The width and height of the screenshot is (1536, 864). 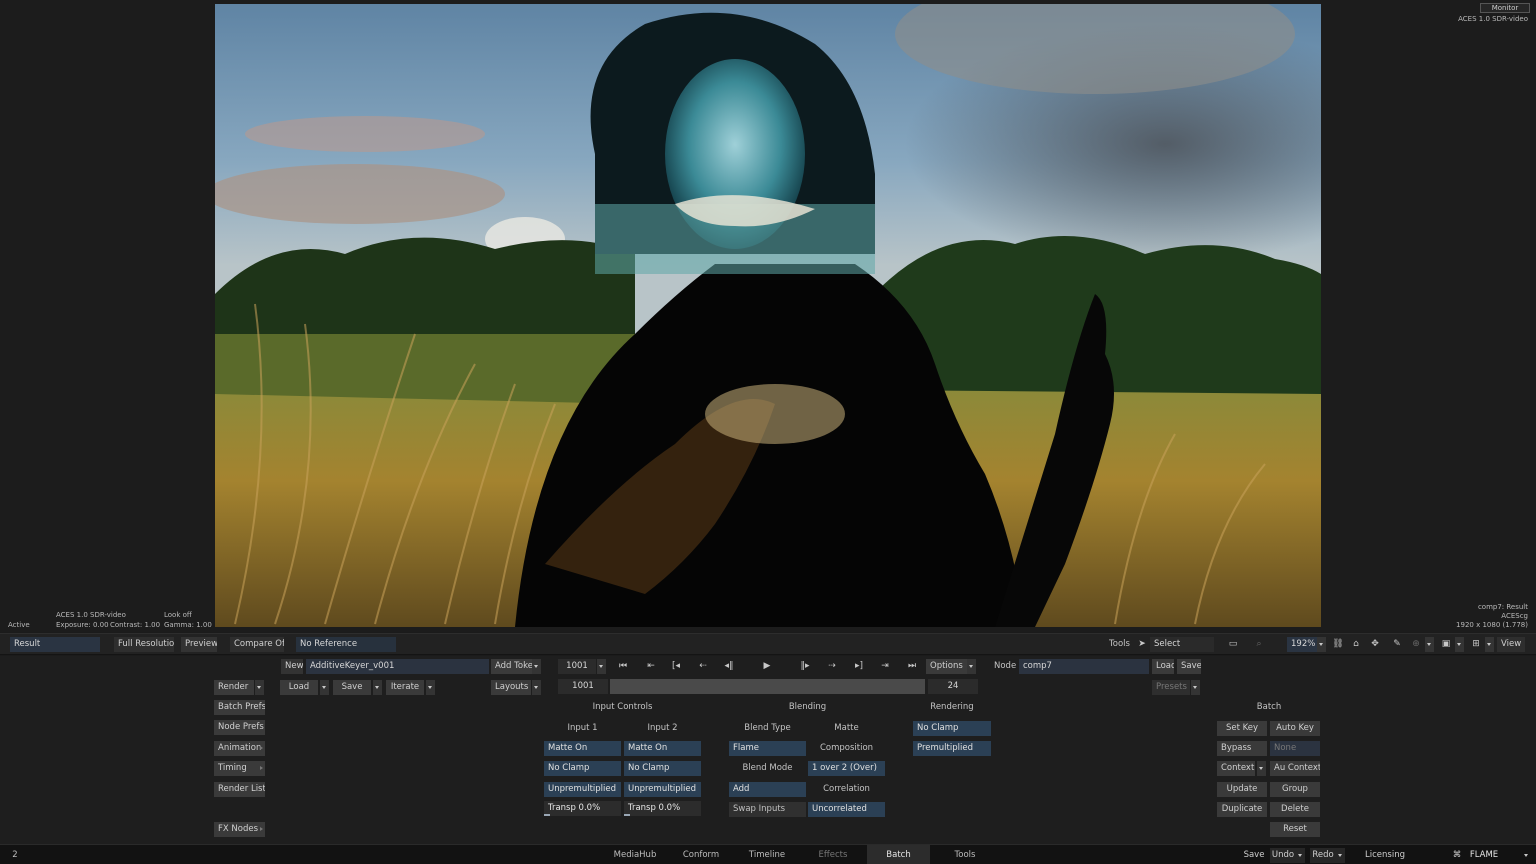 What do you see at coordinates (952, 748) in the screenshot?
I see `render-premult-button: Premultiplied` at bounding box center [952, 748].